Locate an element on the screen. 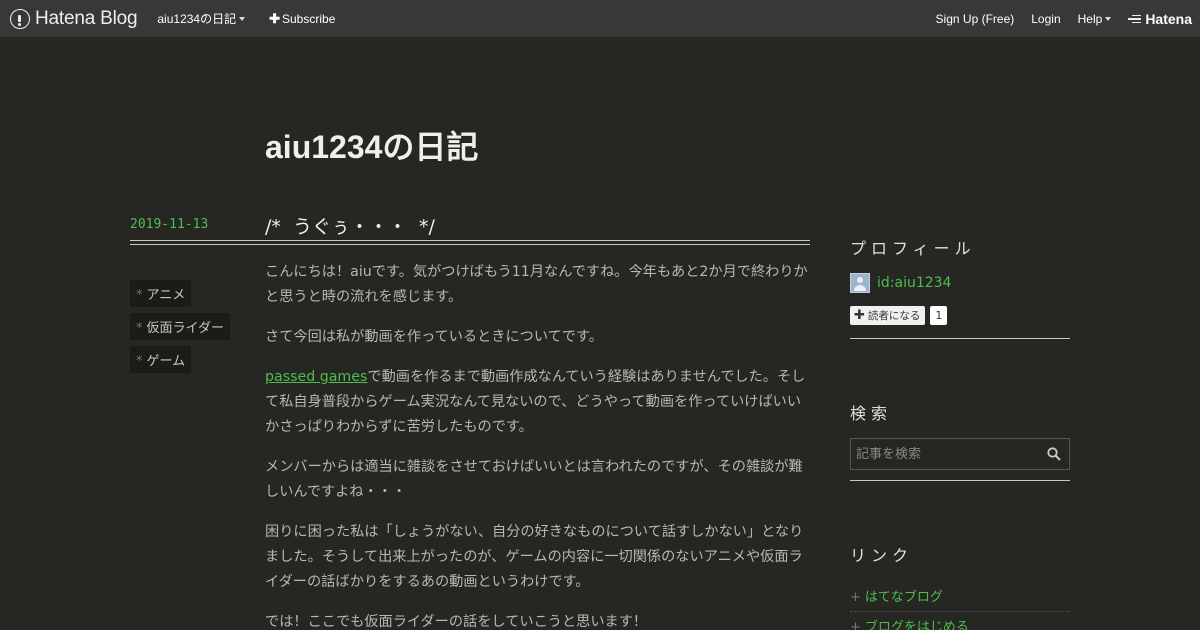 This screenshot has height=630, width=1200. profile-id-link: id:aiu1234 is located at coordinates (914, 283).